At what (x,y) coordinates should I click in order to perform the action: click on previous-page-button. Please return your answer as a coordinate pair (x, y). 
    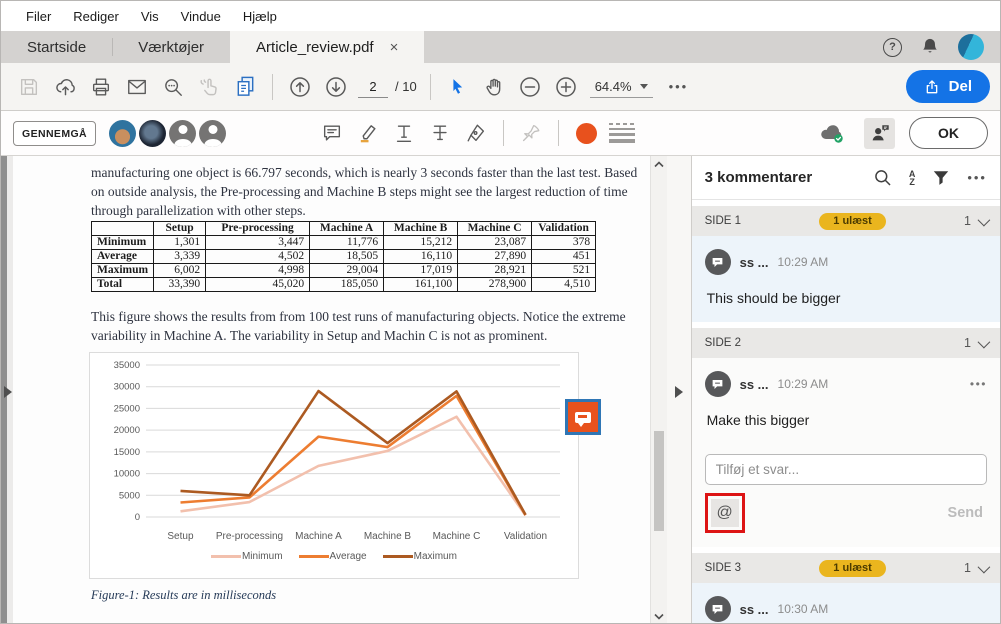
    Looking at the image, I should click on (300, 87).